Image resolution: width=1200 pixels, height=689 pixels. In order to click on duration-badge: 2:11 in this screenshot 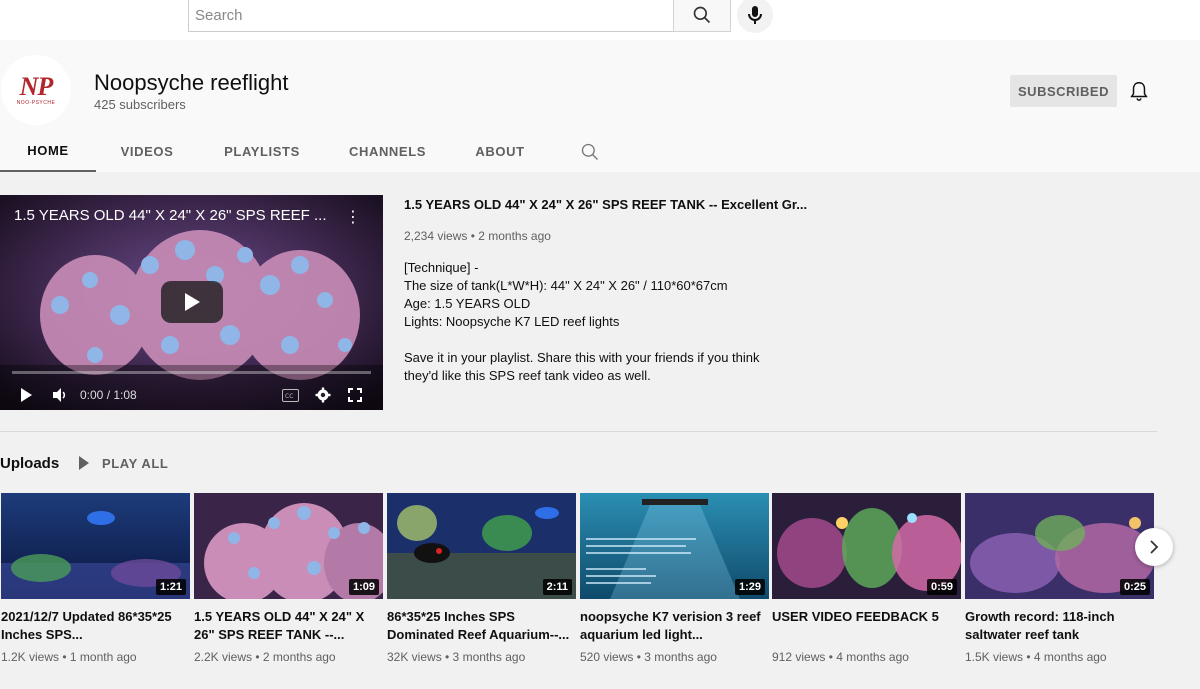, I will do `click(557, 587)`.